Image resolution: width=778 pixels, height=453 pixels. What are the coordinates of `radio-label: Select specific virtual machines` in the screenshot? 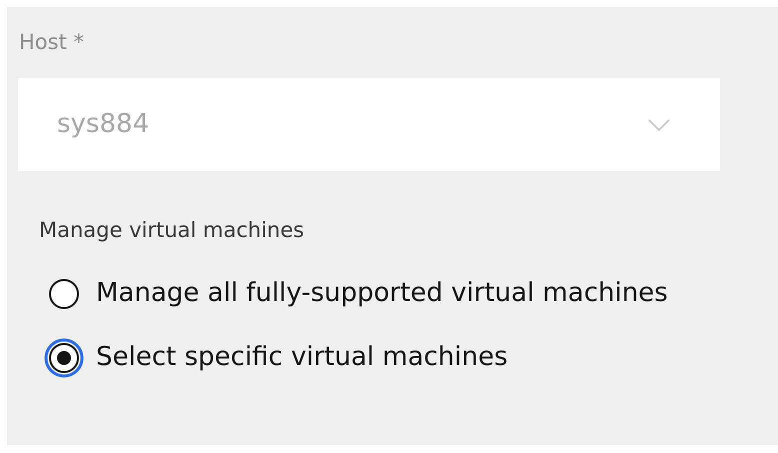 It's located at (302, 357).